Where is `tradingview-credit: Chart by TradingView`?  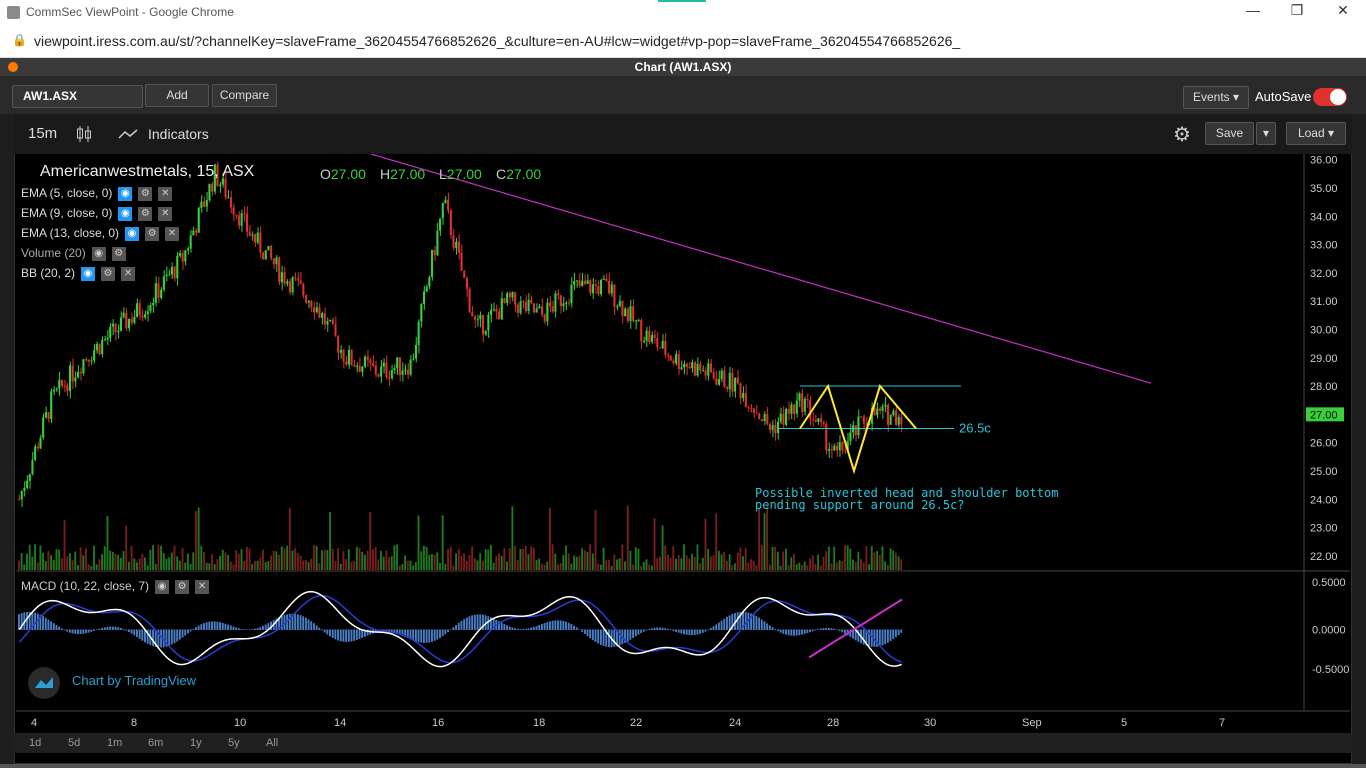 tradingview-credit: Chart by TradingView is located at coordinates (134, 680).